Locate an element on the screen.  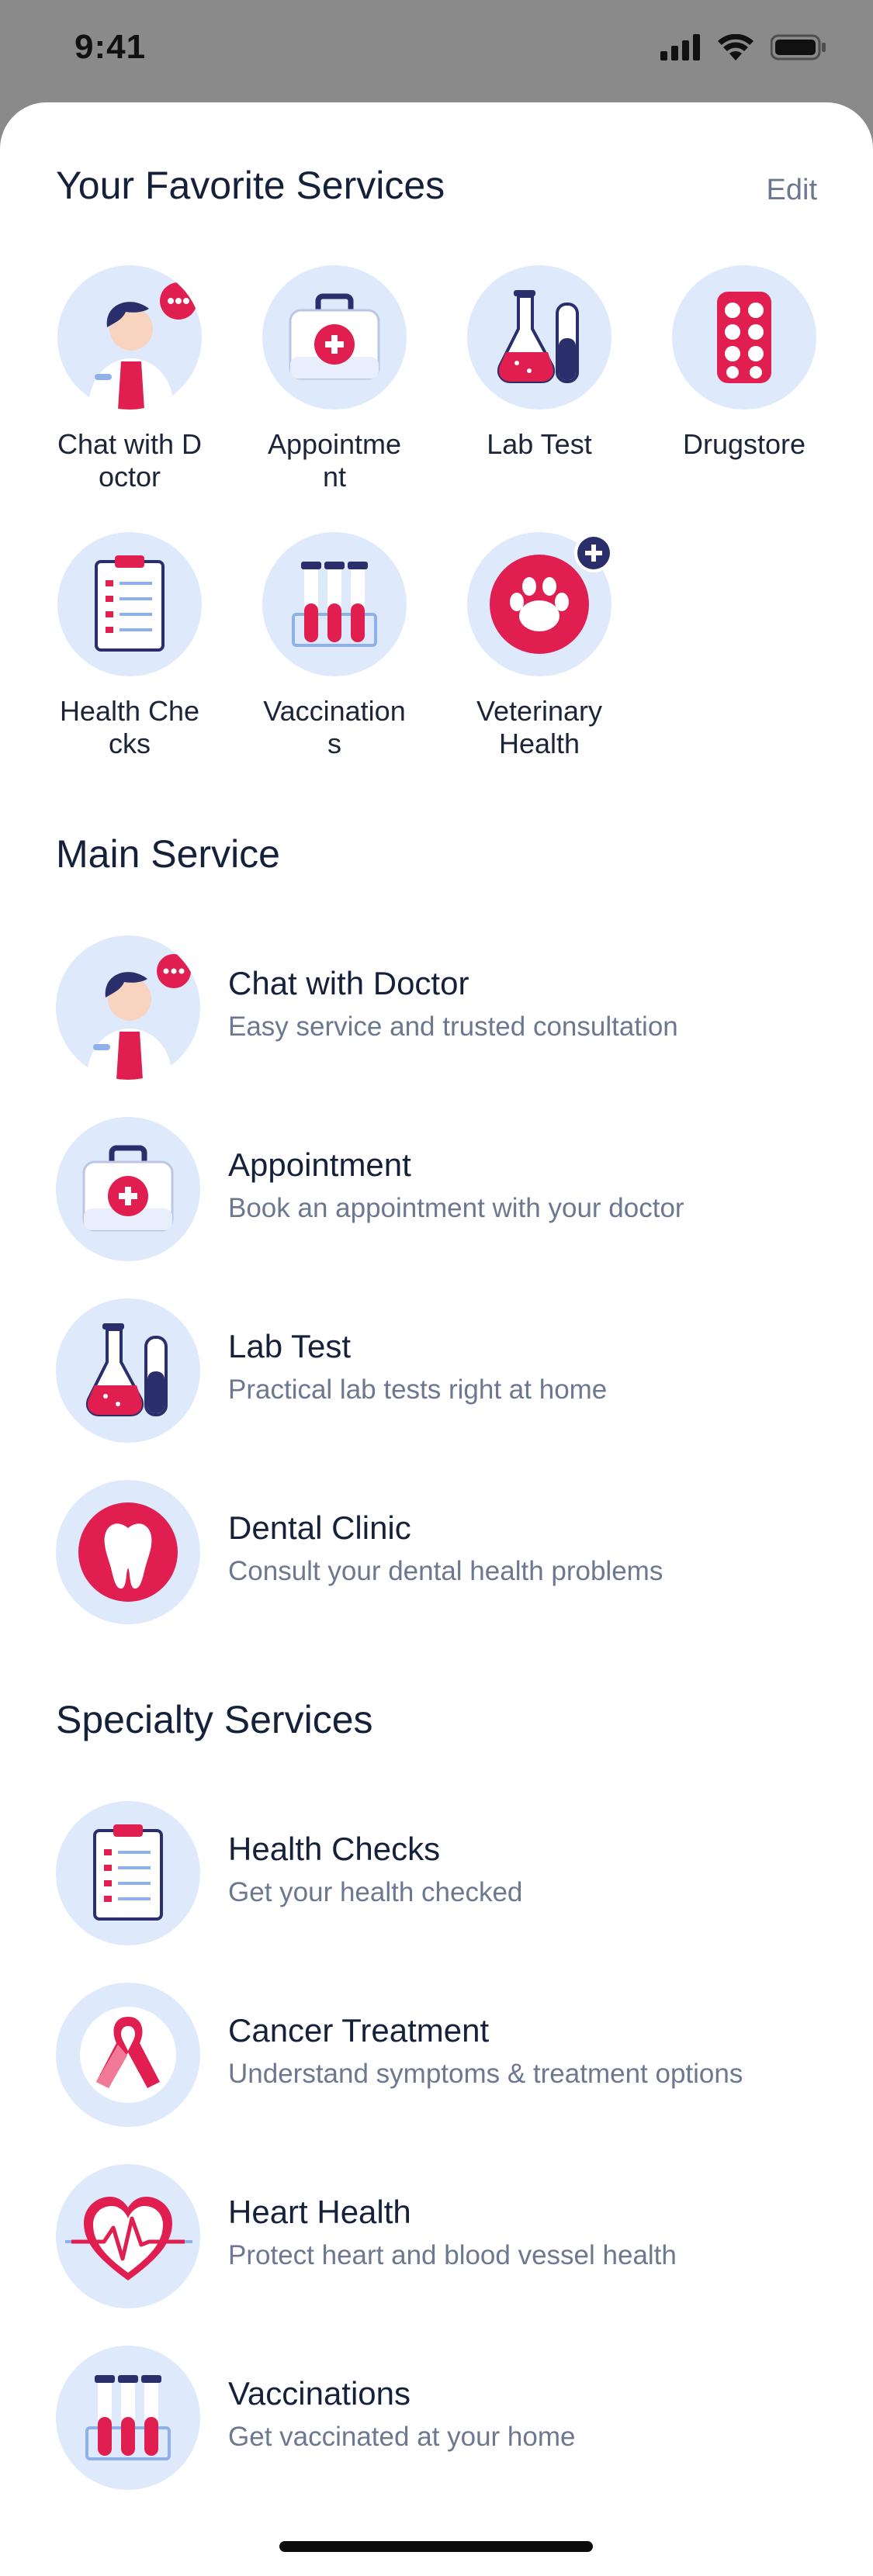
wifi-icon is located at coordinates (736, 47).